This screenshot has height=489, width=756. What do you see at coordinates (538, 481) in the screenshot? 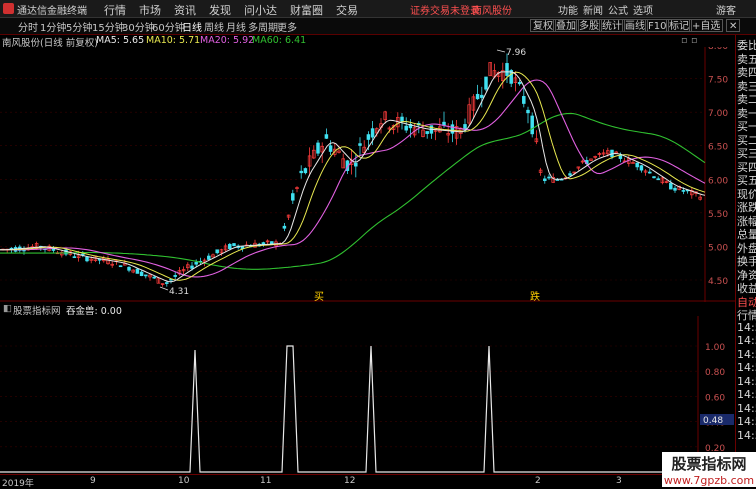
I see `x-label-feb: 2` at bounding box center [538, 481].